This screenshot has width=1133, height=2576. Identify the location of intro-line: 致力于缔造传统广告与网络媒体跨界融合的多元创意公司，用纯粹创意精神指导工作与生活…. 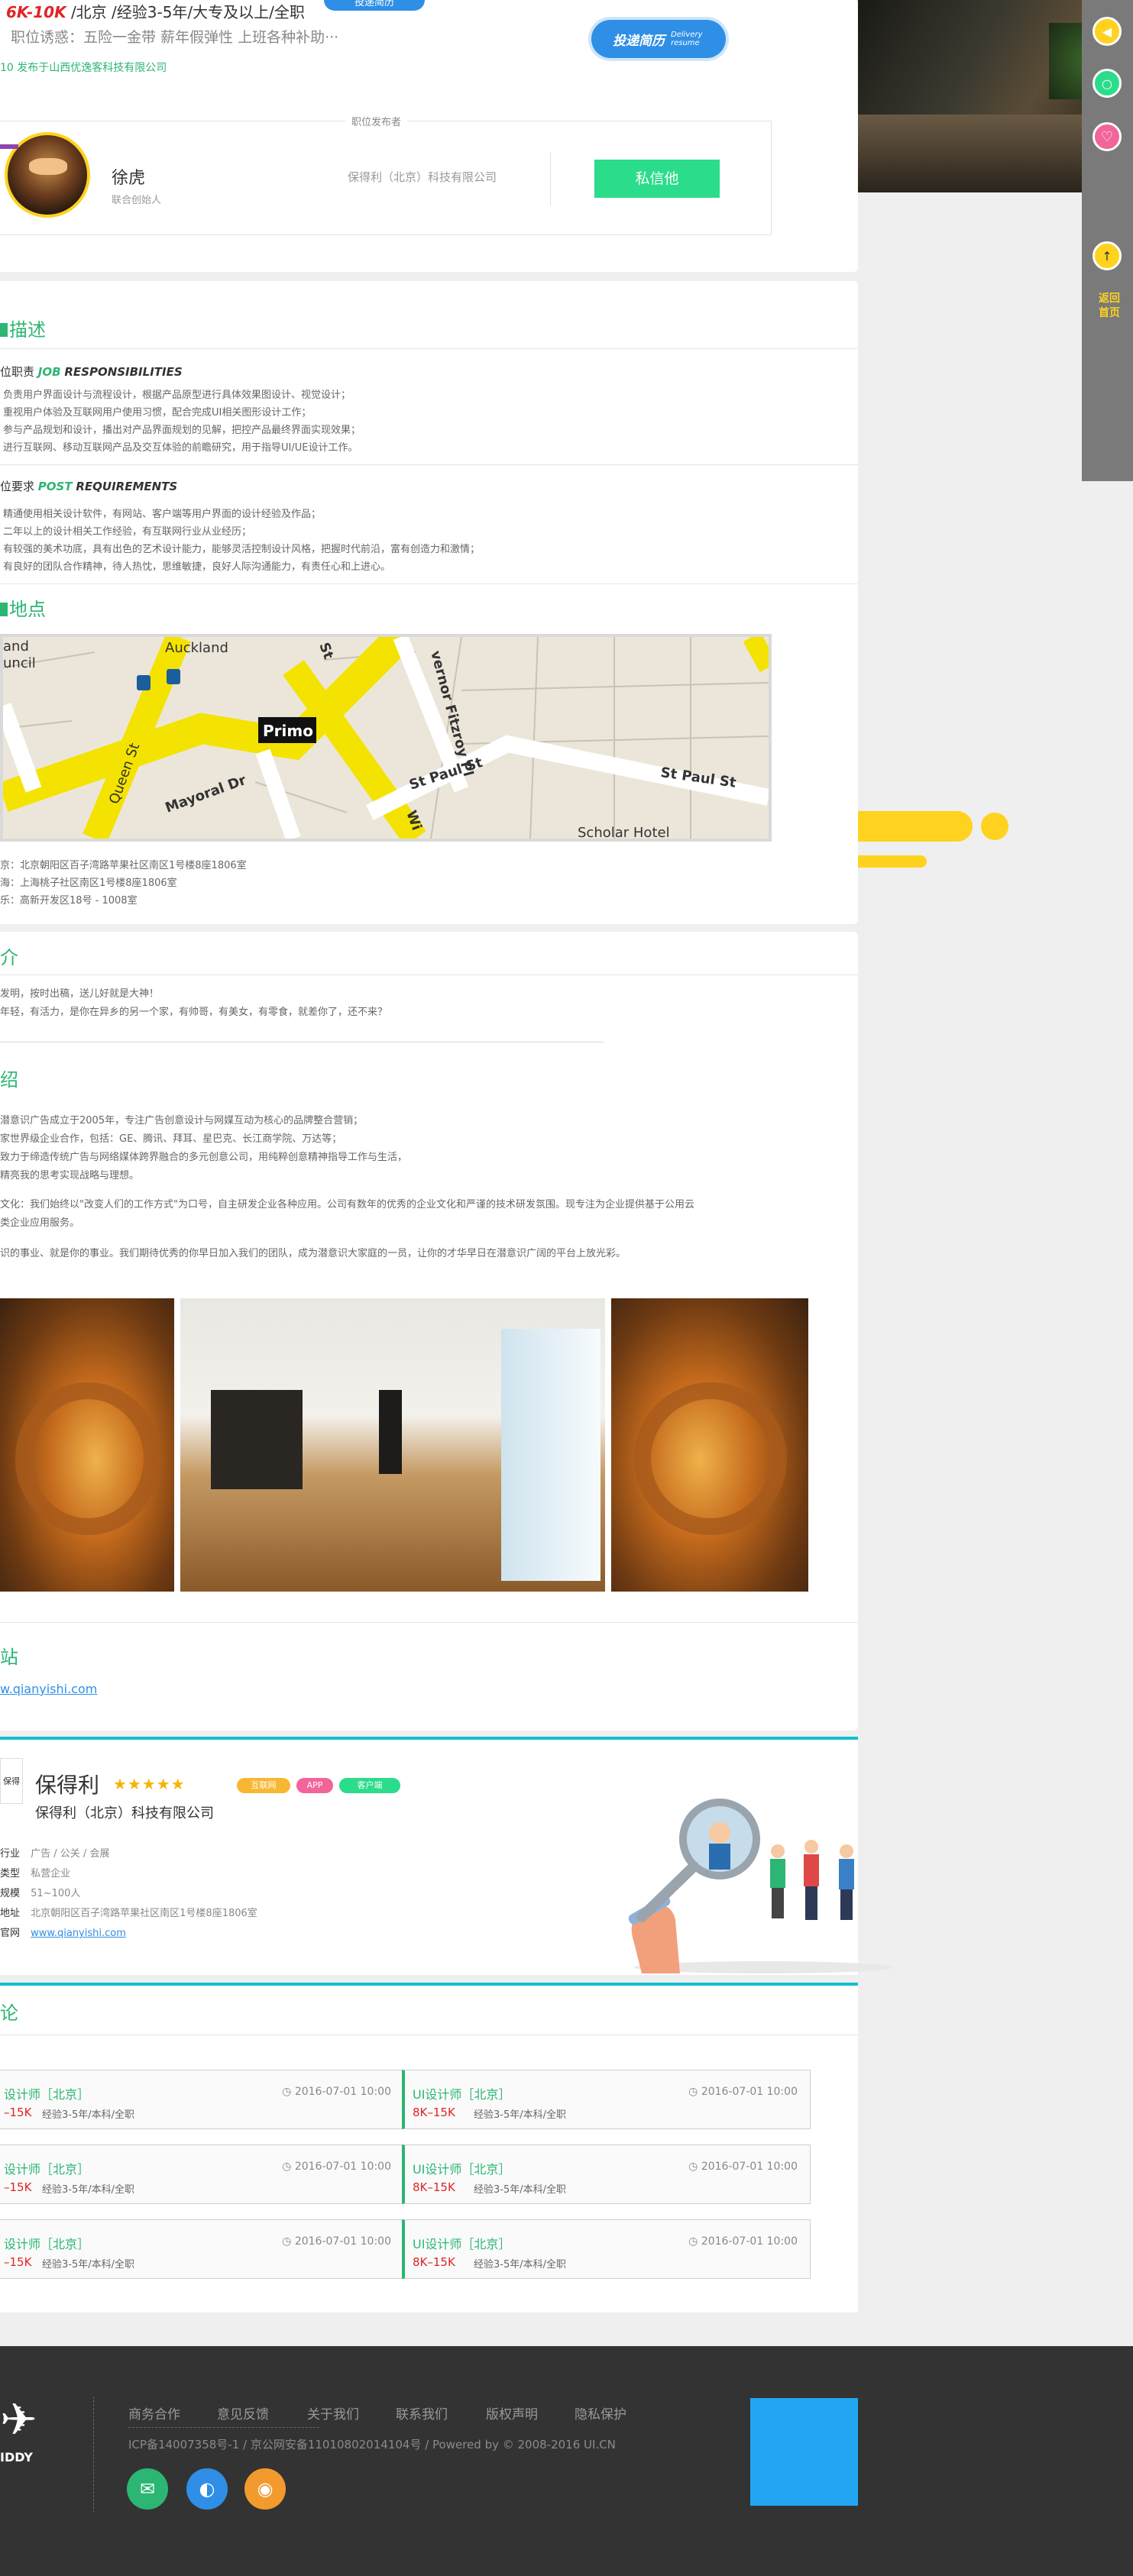
(204, 1157).